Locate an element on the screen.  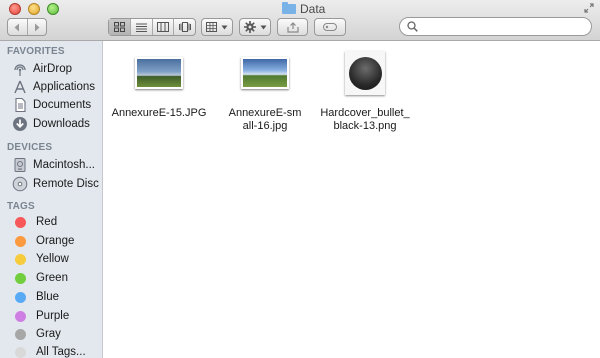
sidebar-item-label: Applications is located at coordinates (64, 87).